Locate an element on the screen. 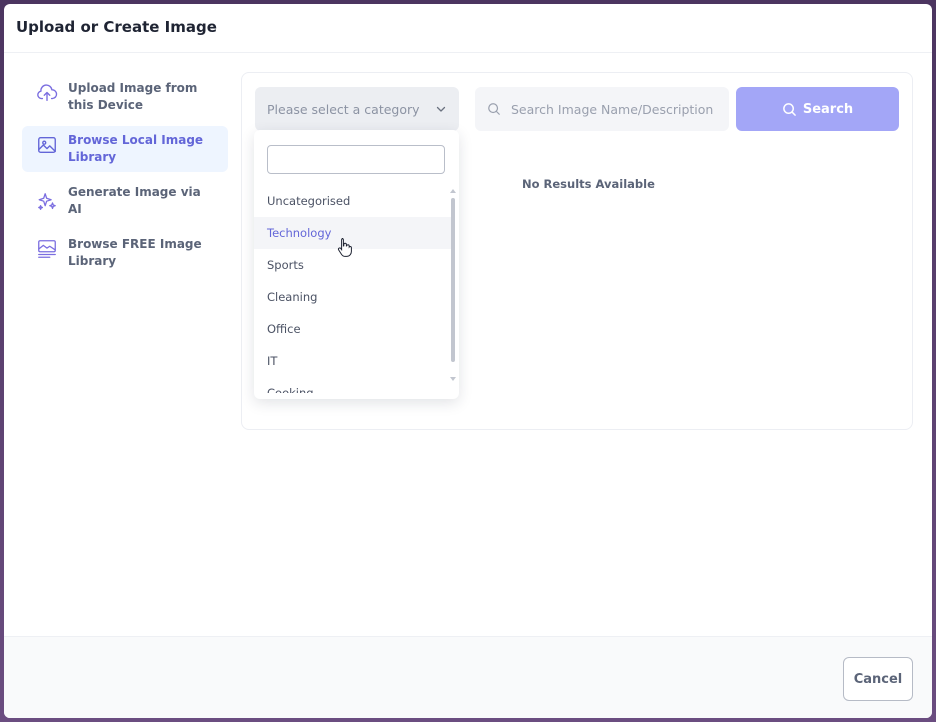 This screenshot has width=936, height=722. search-button: Search is located at coordinates (817, 109).